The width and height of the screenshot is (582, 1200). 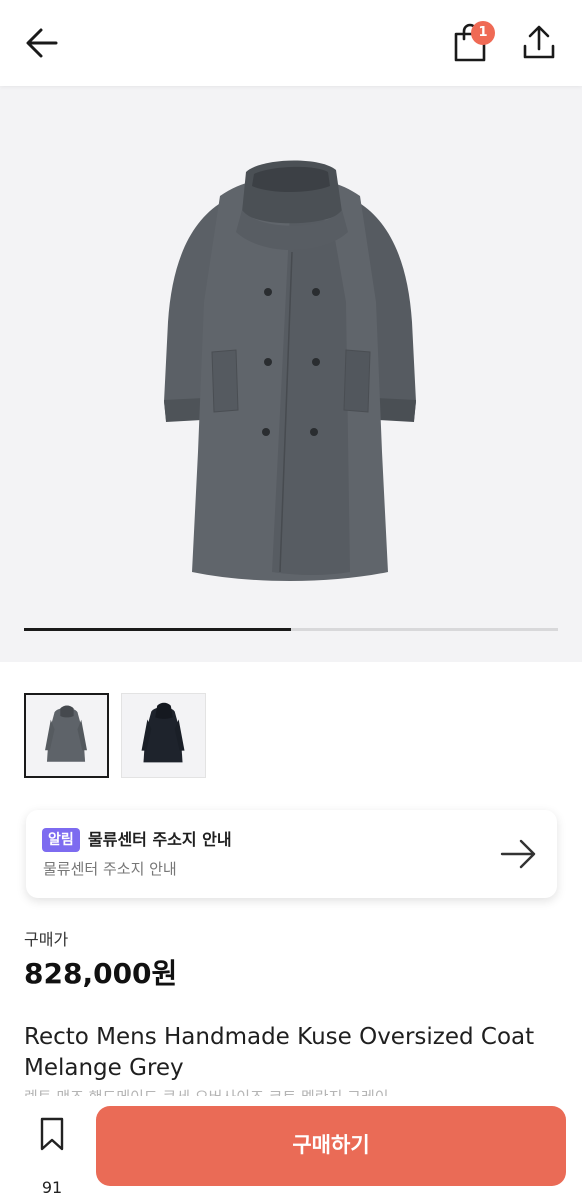 I want to click on buy-button: 구매하기, so click(x=331, y=1146).